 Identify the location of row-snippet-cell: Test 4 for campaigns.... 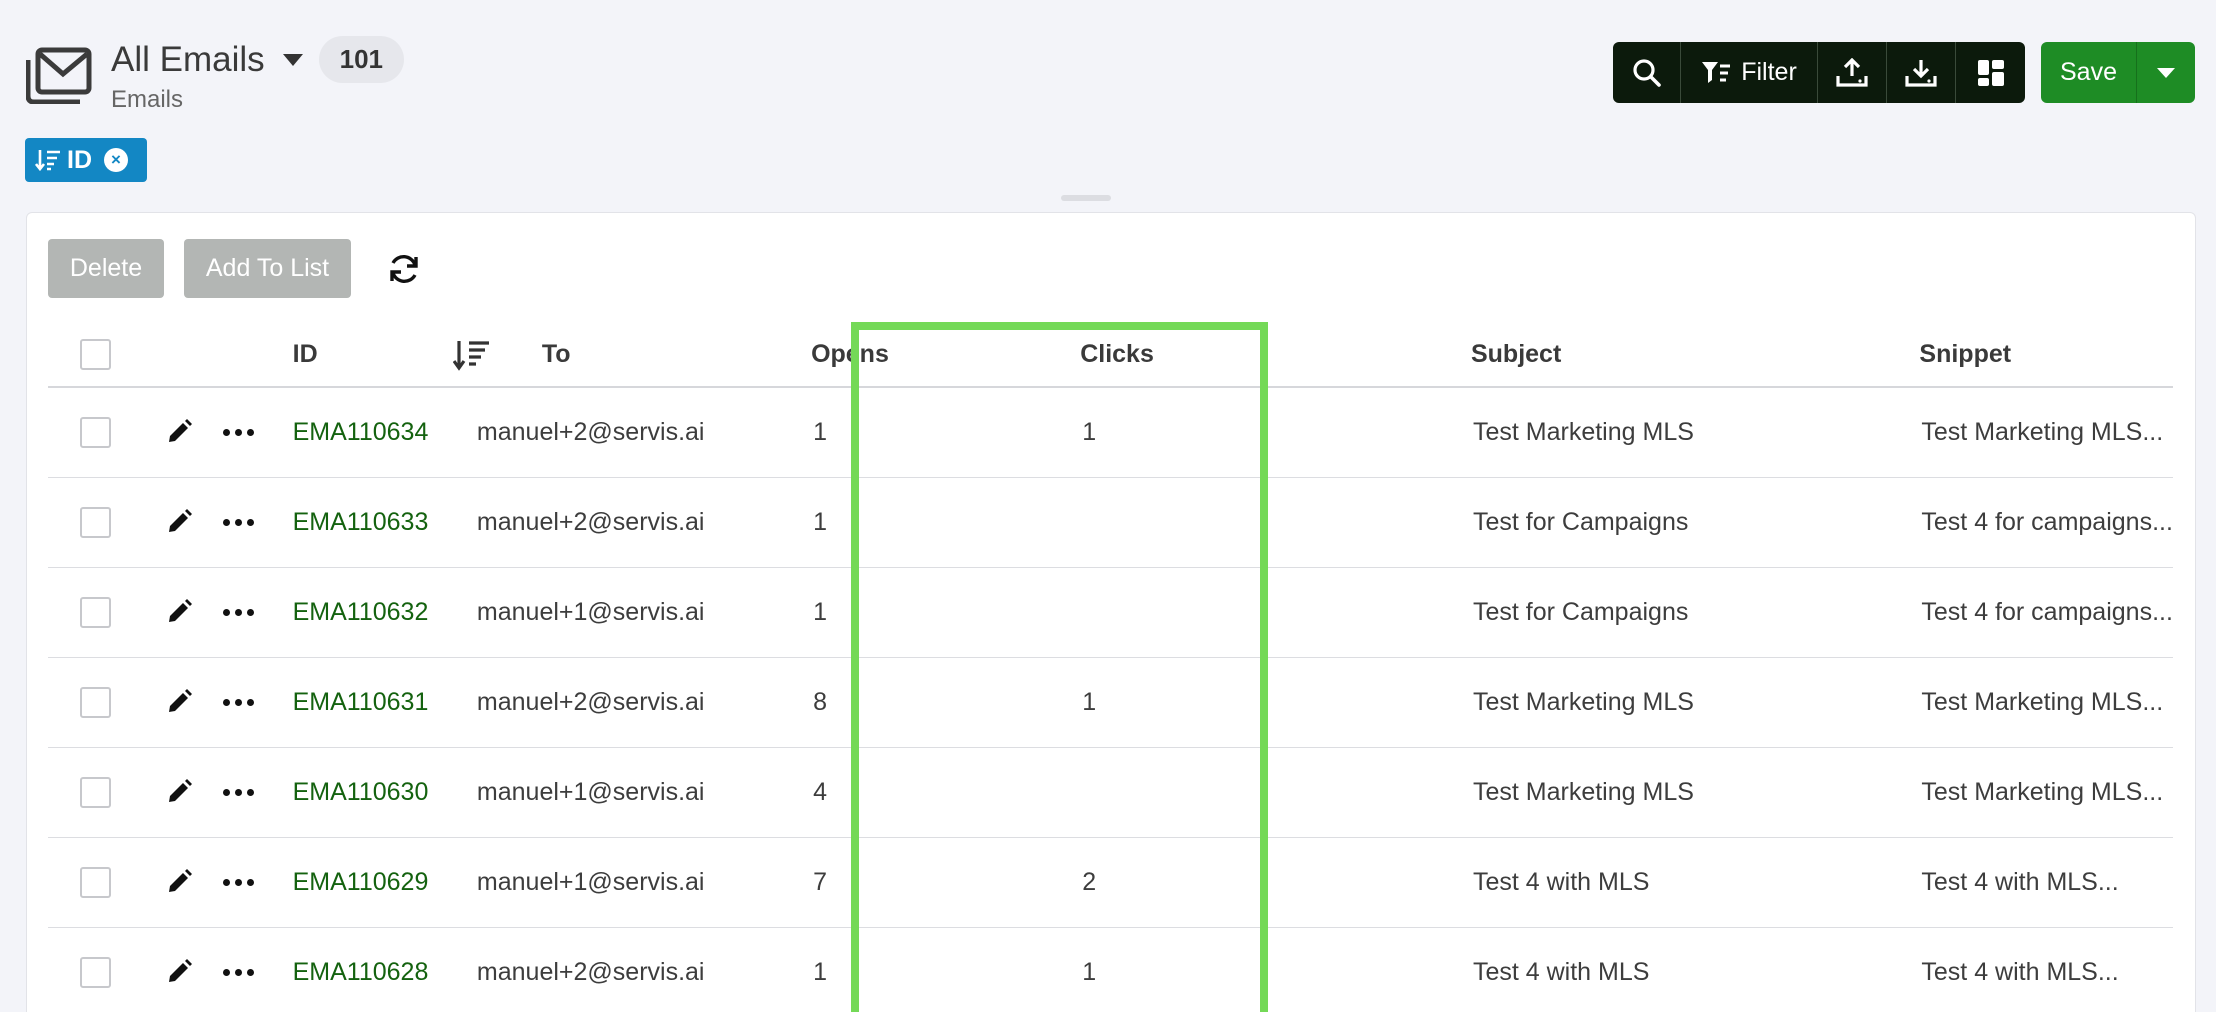
(1967, 522).